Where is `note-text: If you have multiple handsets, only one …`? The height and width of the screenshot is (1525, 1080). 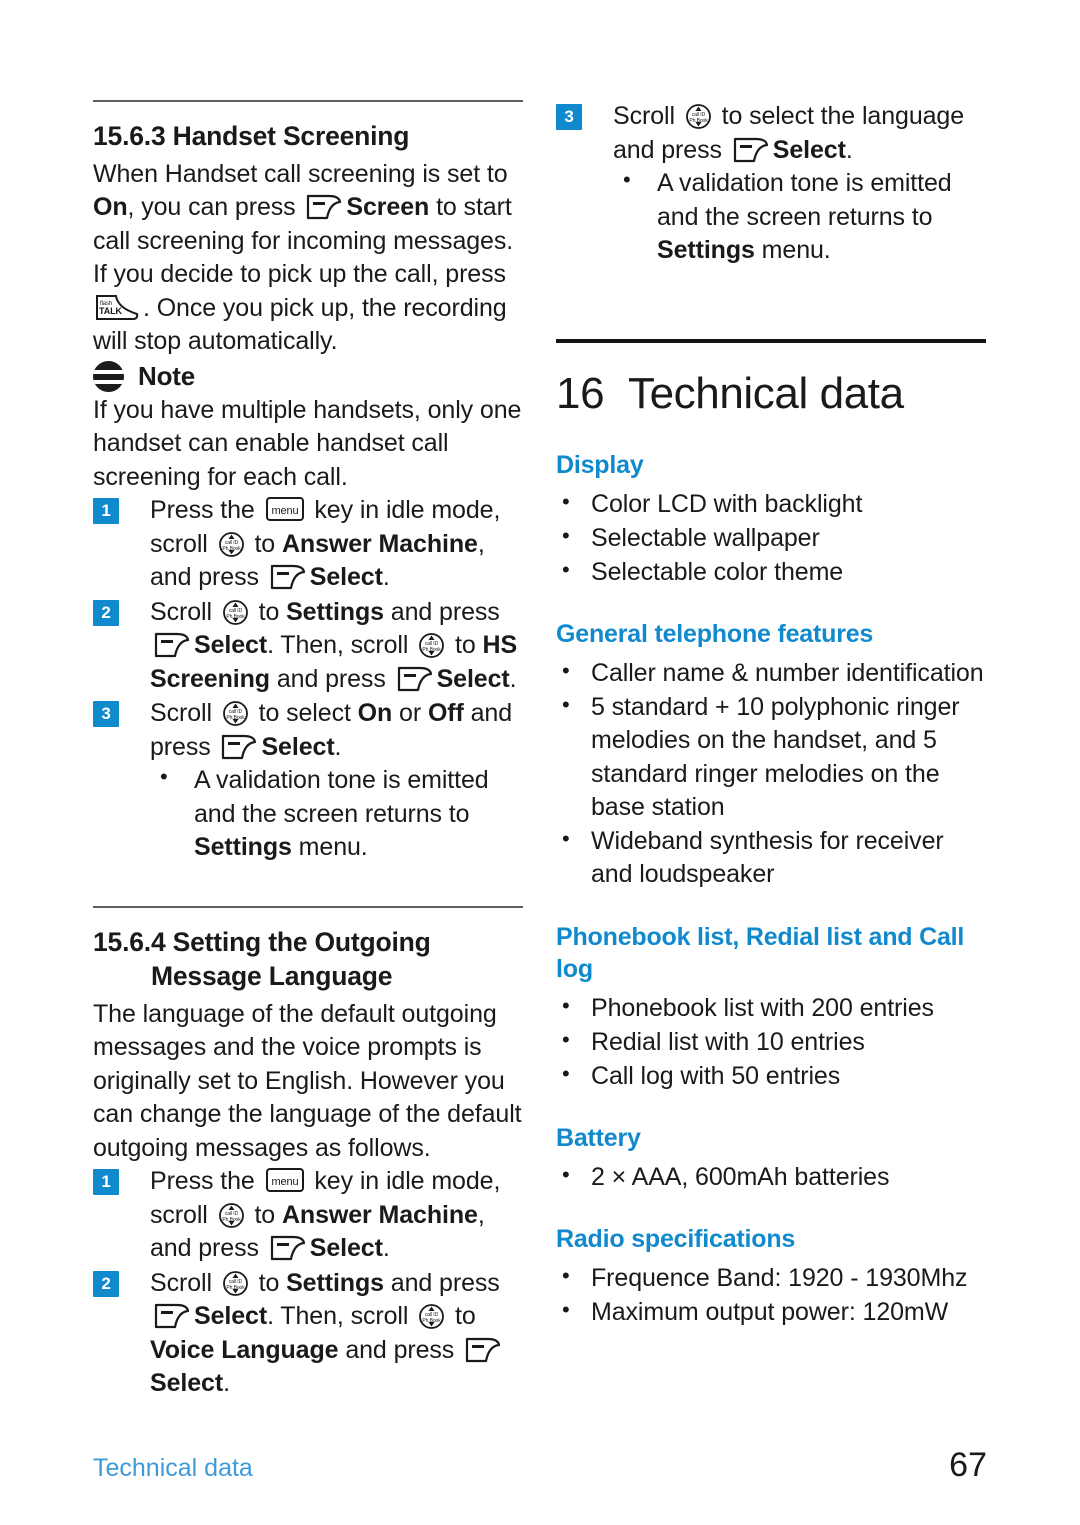
note-text: If you have multiple handsets, only one … is located at coordinates (307, 443).